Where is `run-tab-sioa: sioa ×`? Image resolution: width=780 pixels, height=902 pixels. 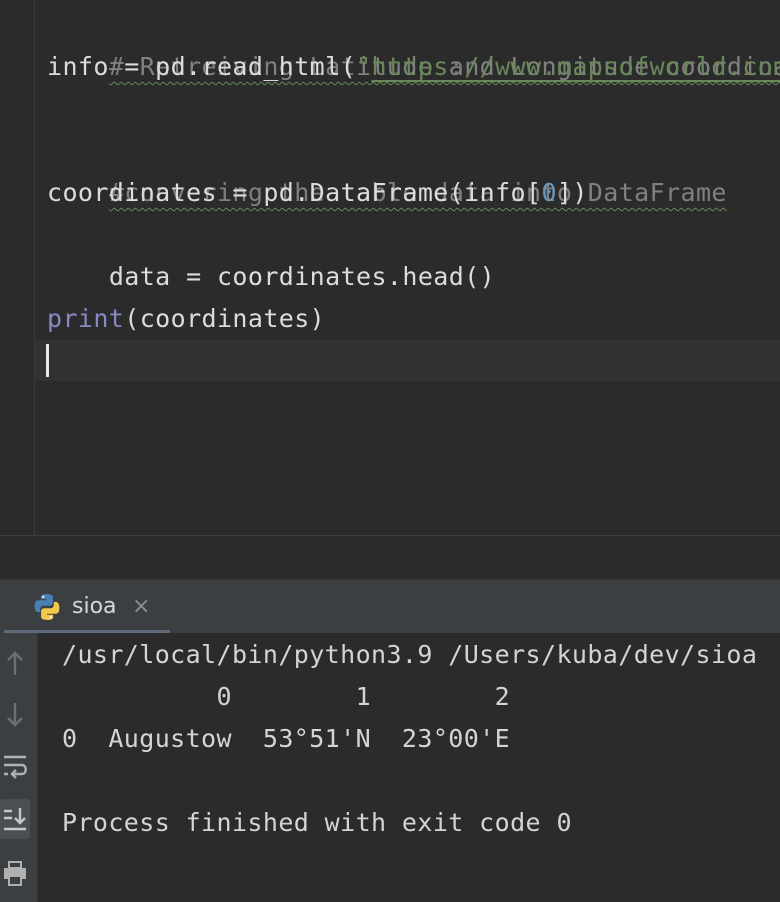
run-tab-sioa: sioa × is located at coordinates (87, 607).